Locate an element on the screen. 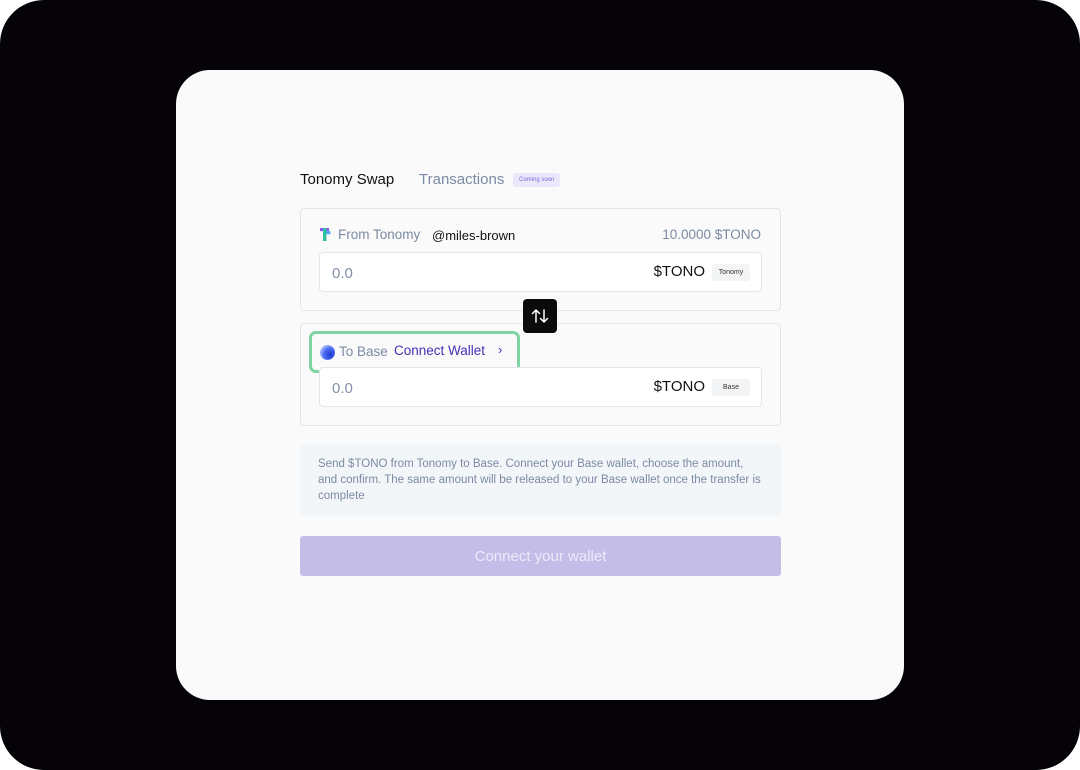 The width and height of the screenshot is (1080, 770). swap-vertical-arrows-icon is located at coordinates (540, 316).